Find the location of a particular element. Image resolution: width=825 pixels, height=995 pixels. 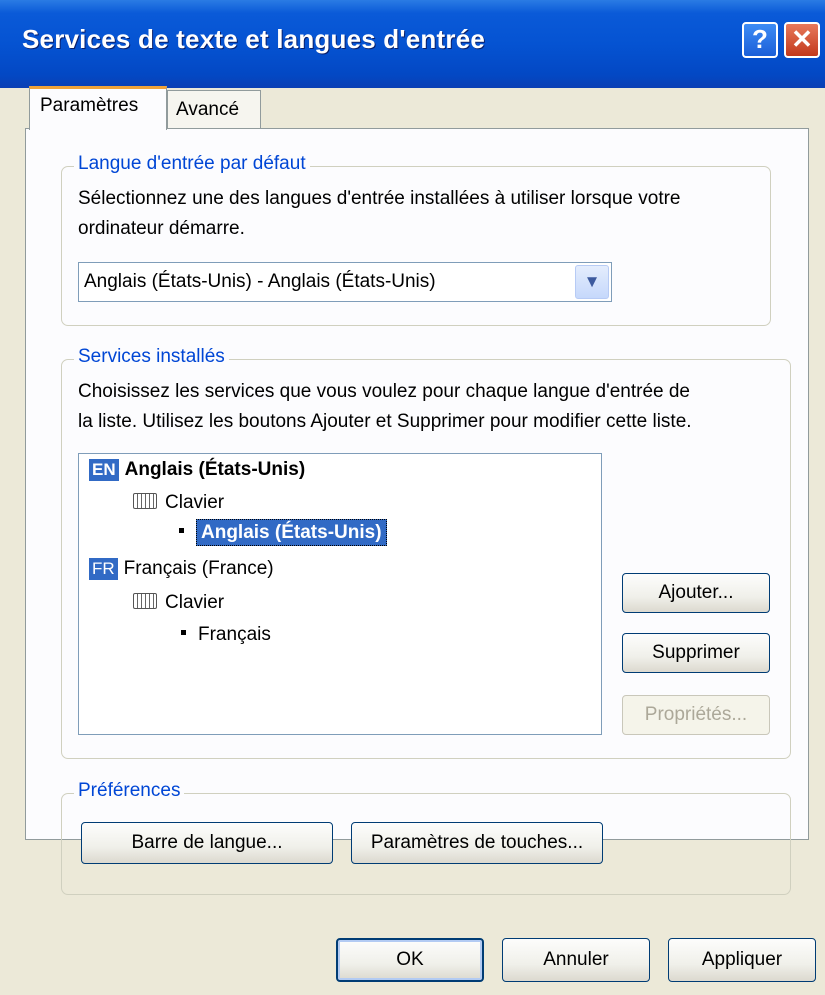

tree-category-keyboard-fr-label: Clavier is located at coordinates (195, 602).